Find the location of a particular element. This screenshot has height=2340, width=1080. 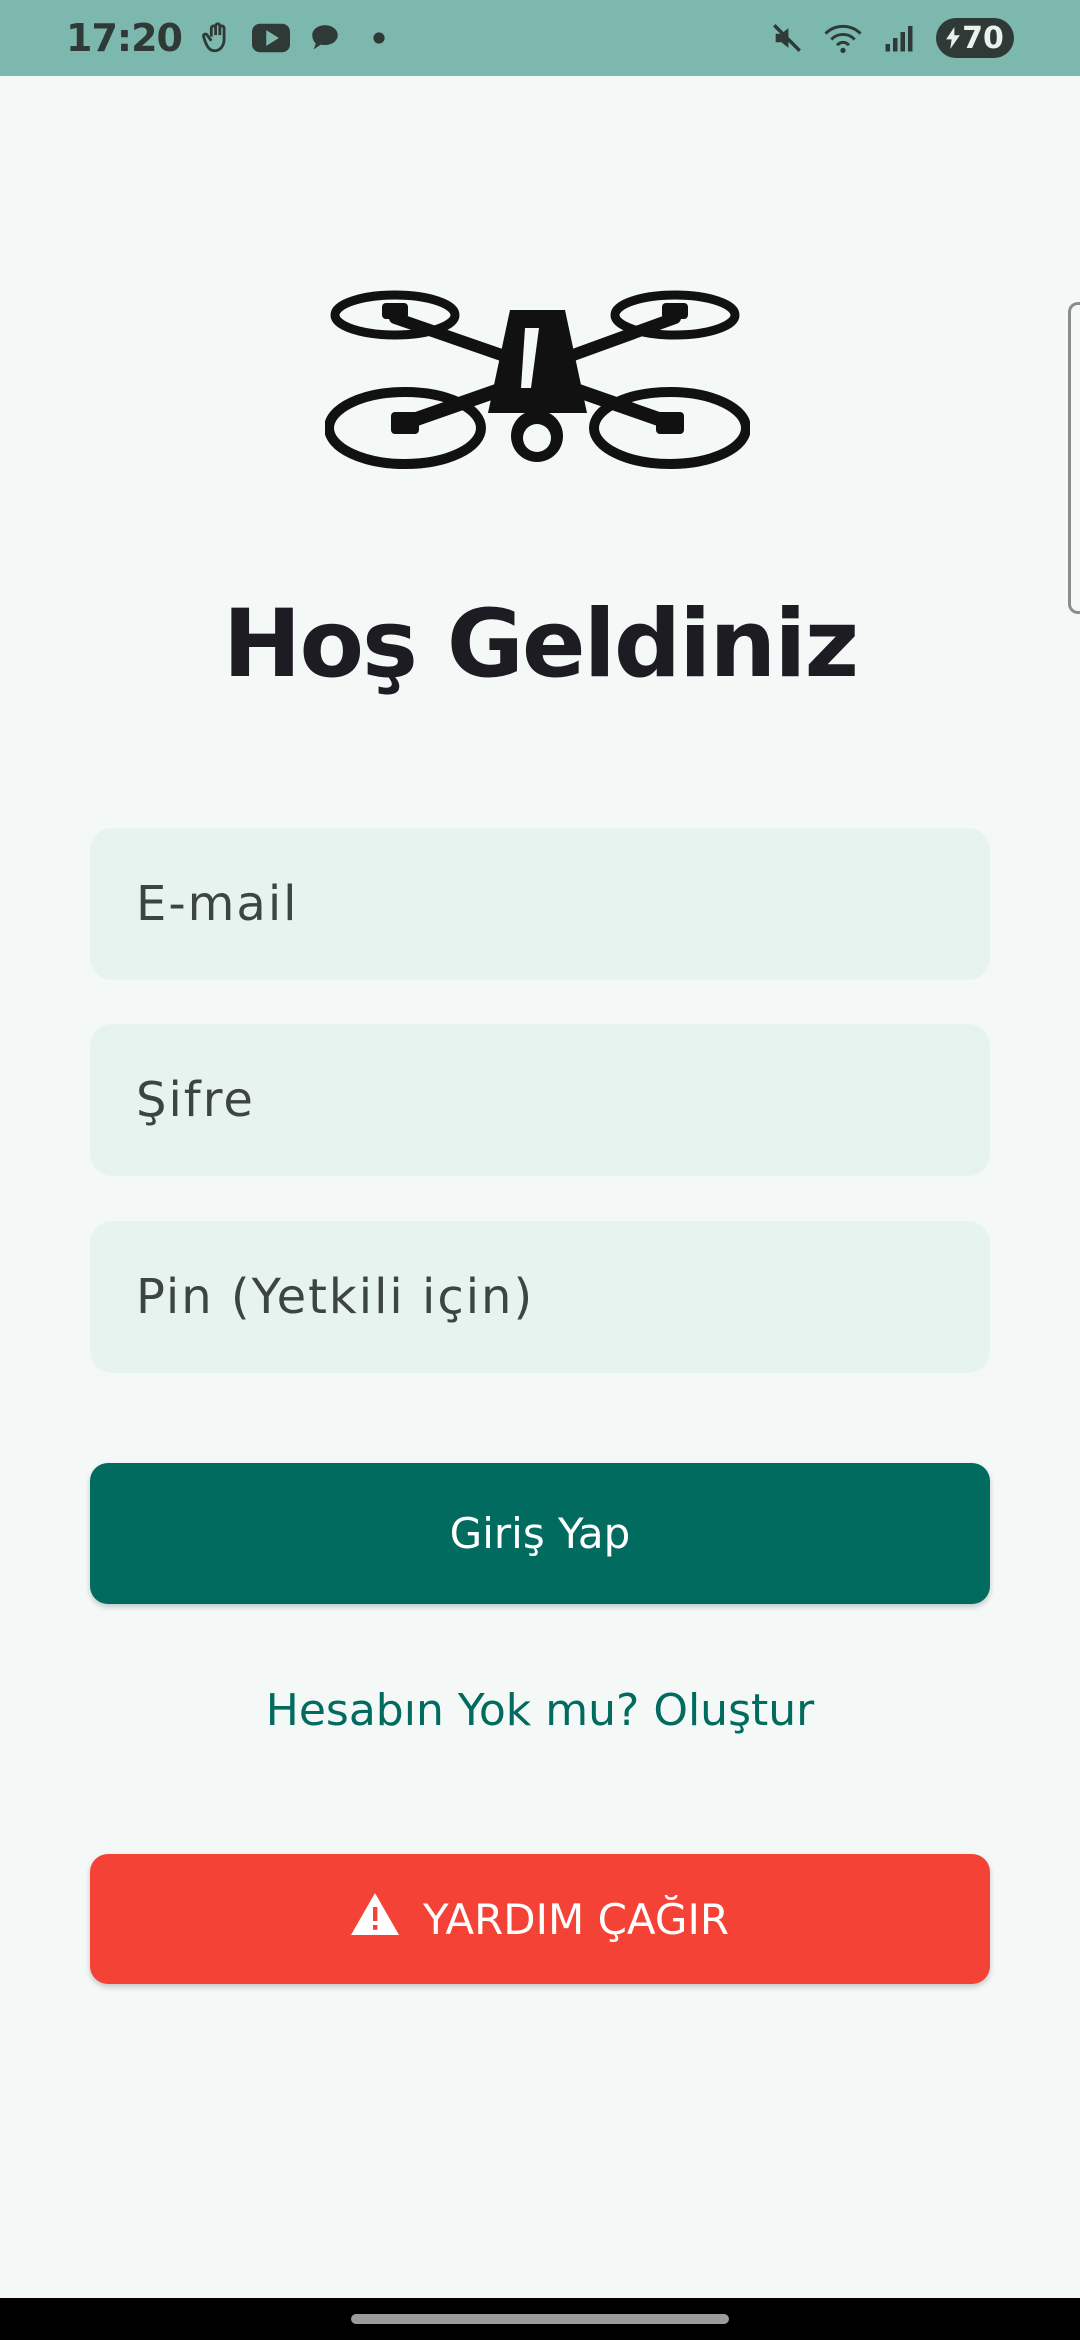

help-button: YARDIM ÇAĞIR is located at coordinates (540, 1919).